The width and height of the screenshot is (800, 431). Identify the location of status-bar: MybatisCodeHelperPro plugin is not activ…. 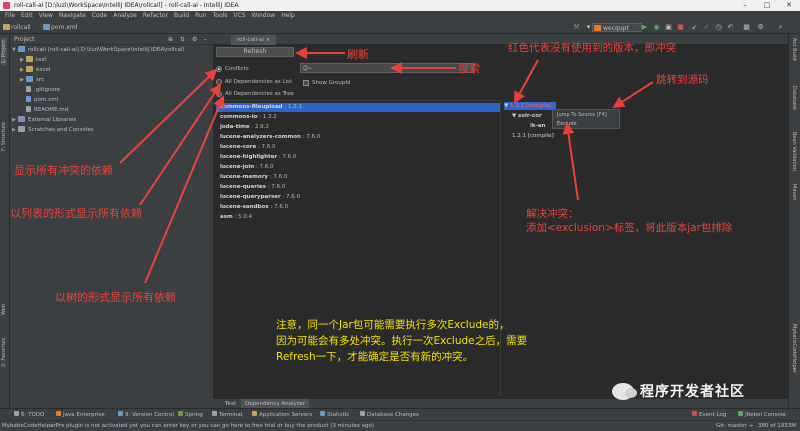
(400, 425).